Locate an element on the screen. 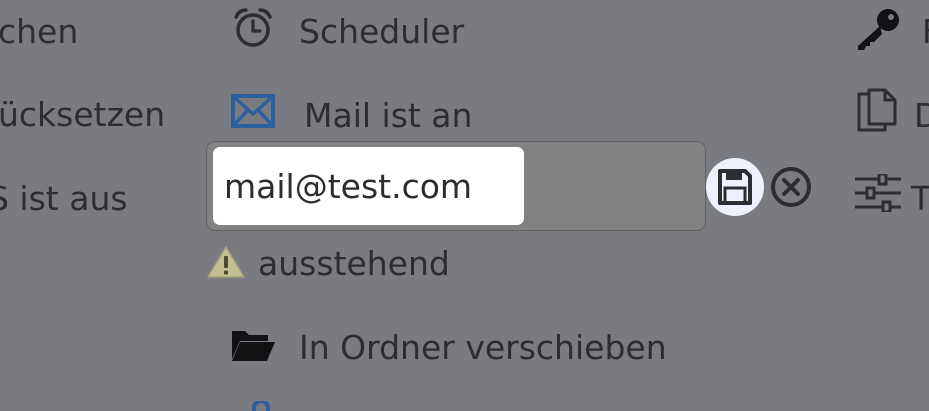 The image size is (929, 411). envelope-icon is located at coordinates (253, 111).